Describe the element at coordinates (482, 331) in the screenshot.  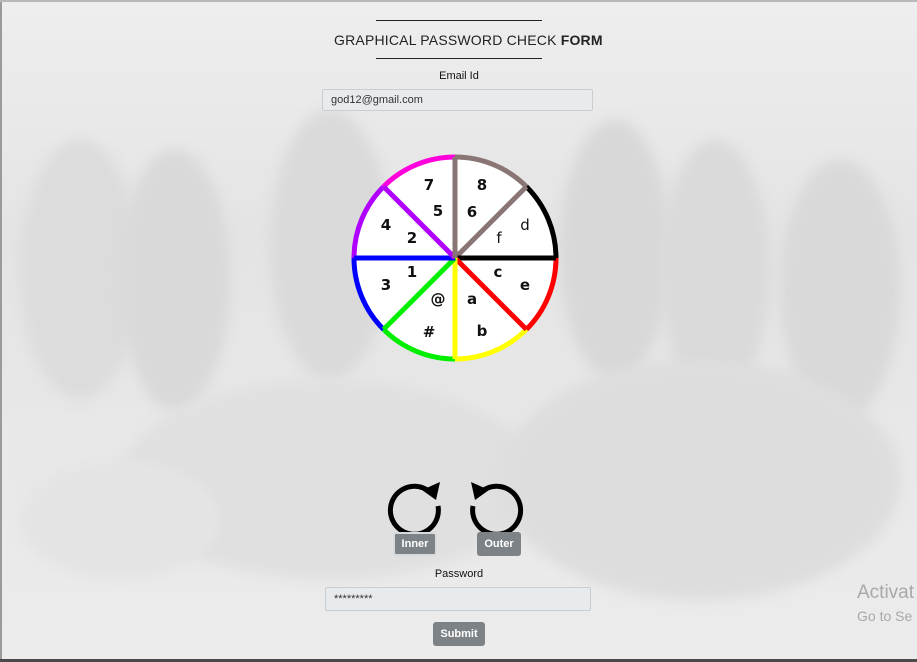
I see `outer-label-4: b` at that location.